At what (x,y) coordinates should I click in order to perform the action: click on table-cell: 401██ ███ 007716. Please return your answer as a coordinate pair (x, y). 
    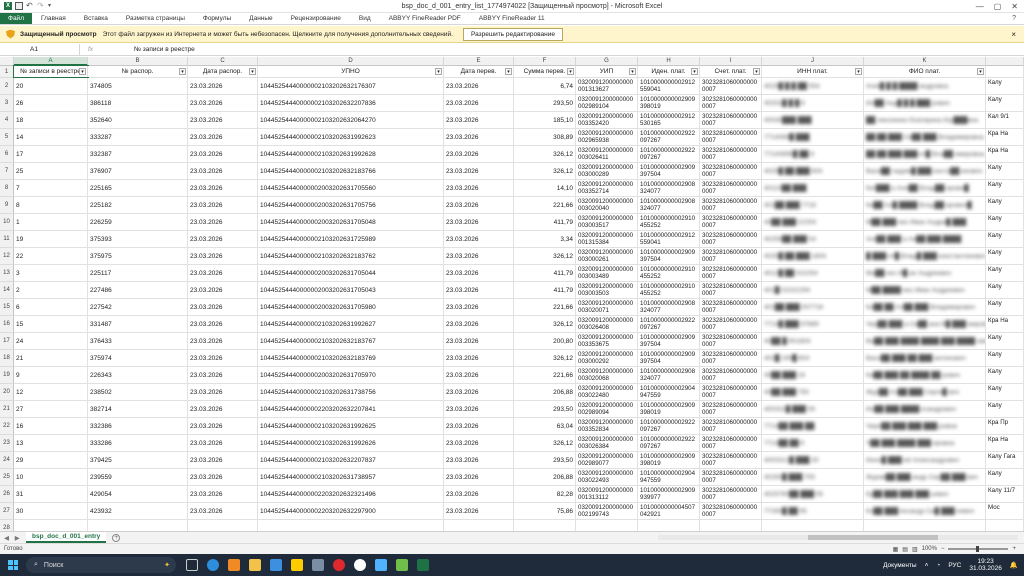
    Looking at the image, I should click on (813, 307).